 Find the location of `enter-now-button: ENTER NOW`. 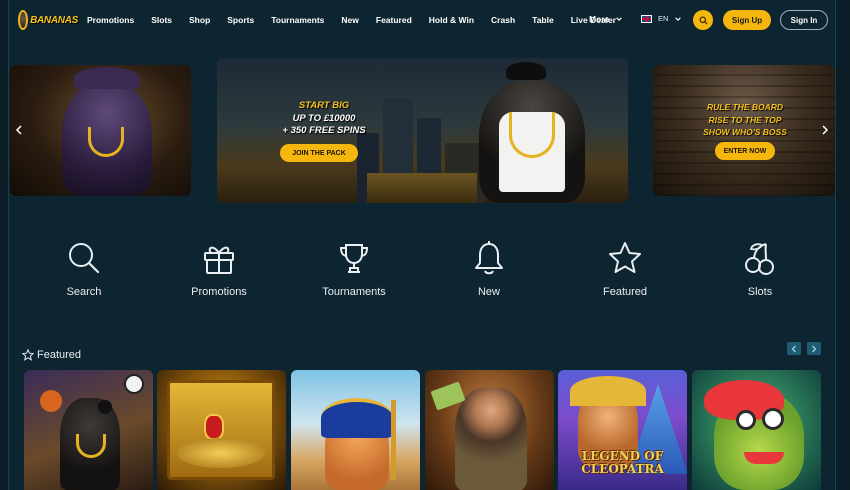

enter-now-button: ENTER NOW is located at coordinates (745, 151).